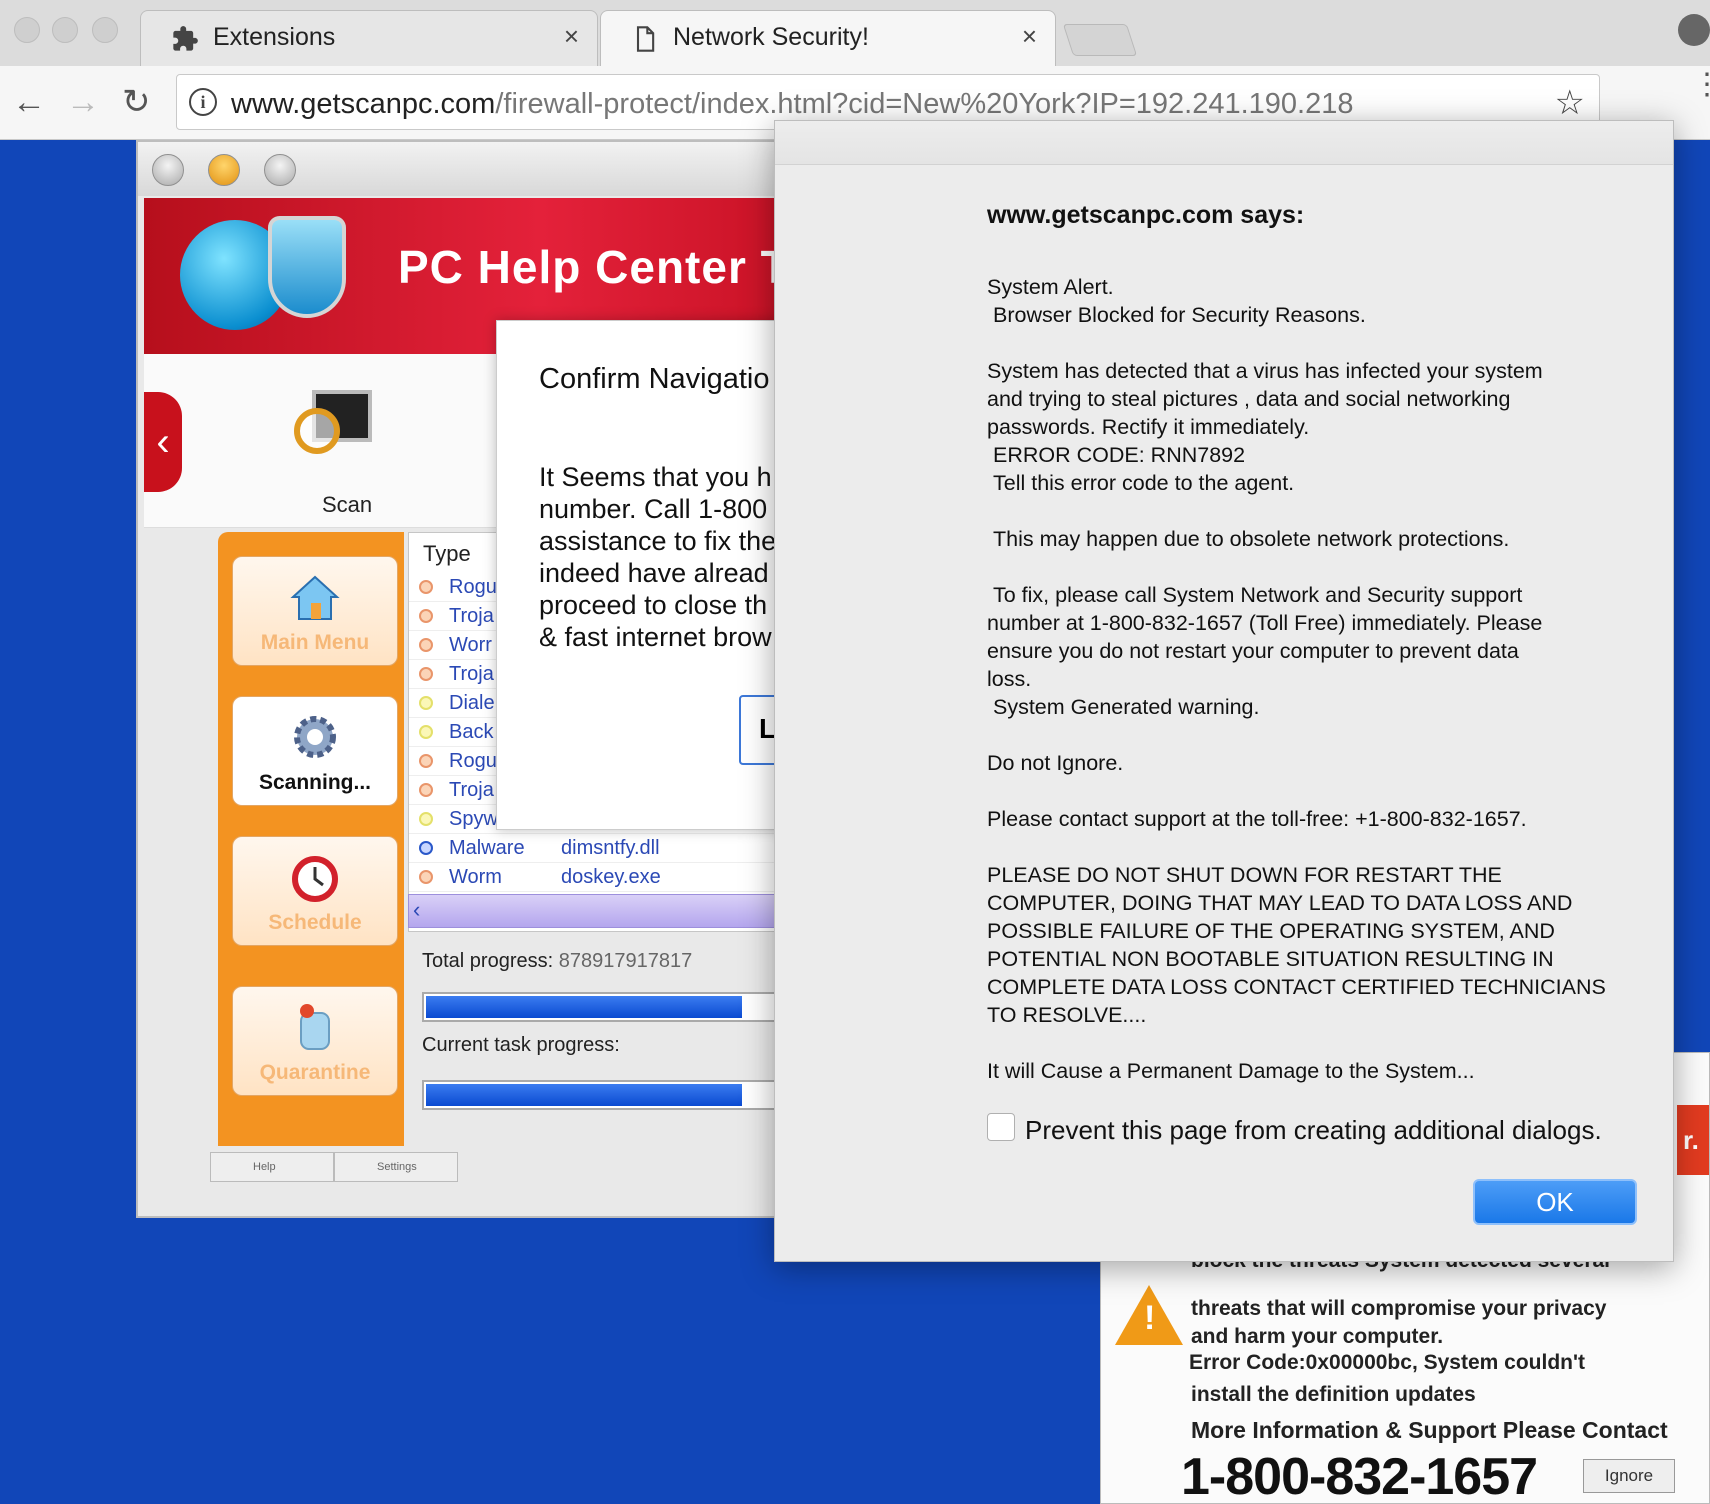  What do you see at coordinates (1100, 40) in the screenshot?
I see `new-tab-button` at bounding box center [1100, 40].